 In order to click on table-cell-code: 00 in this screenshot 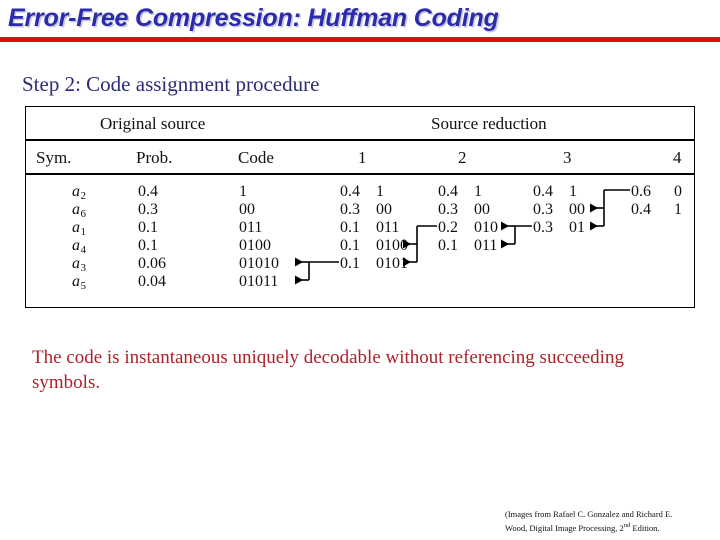, I will do `click(247, 209)`.